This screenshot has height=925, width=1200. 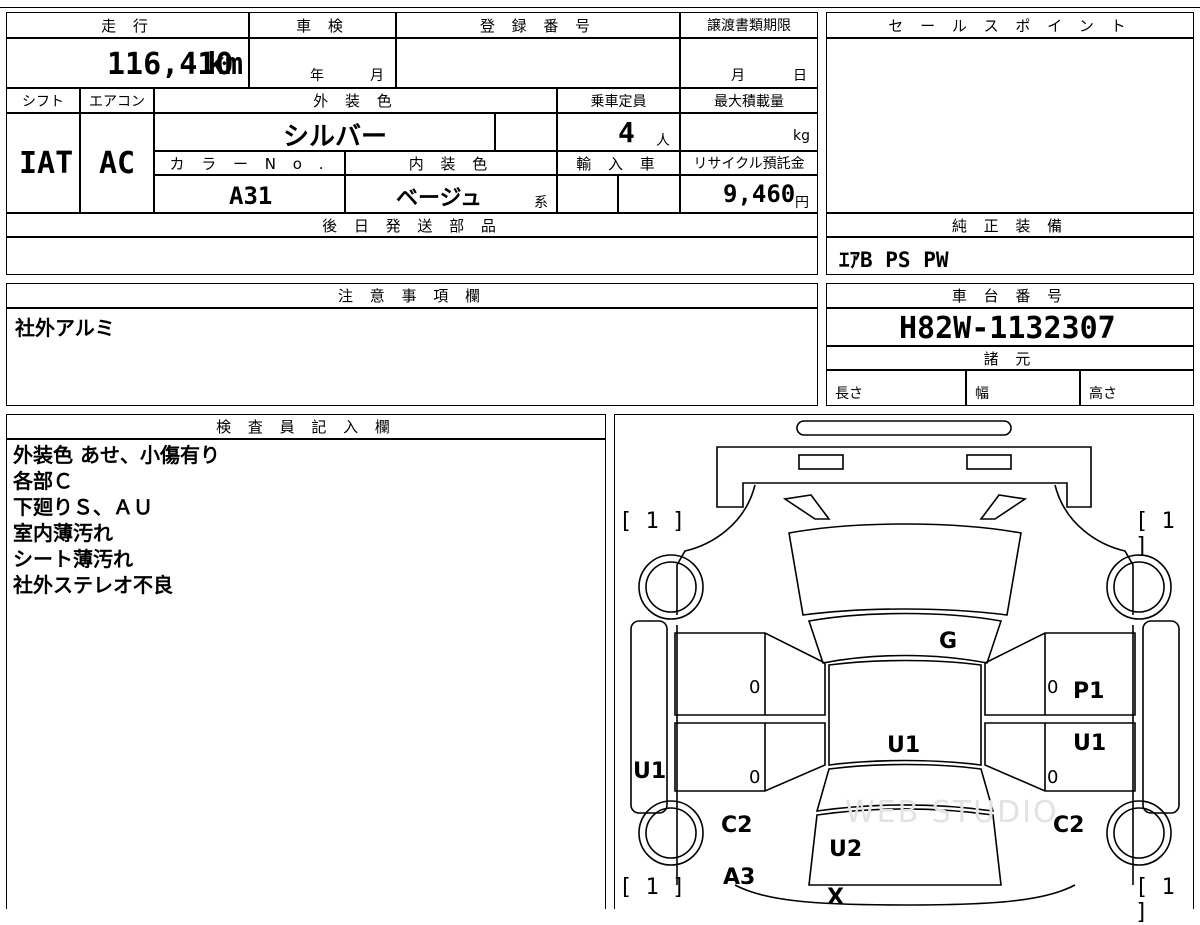 What do you see at coordinates (749, 63) in the screenshot?
I see `transfer-deadline-cell: 月 日` at bounding box center [749, 63].